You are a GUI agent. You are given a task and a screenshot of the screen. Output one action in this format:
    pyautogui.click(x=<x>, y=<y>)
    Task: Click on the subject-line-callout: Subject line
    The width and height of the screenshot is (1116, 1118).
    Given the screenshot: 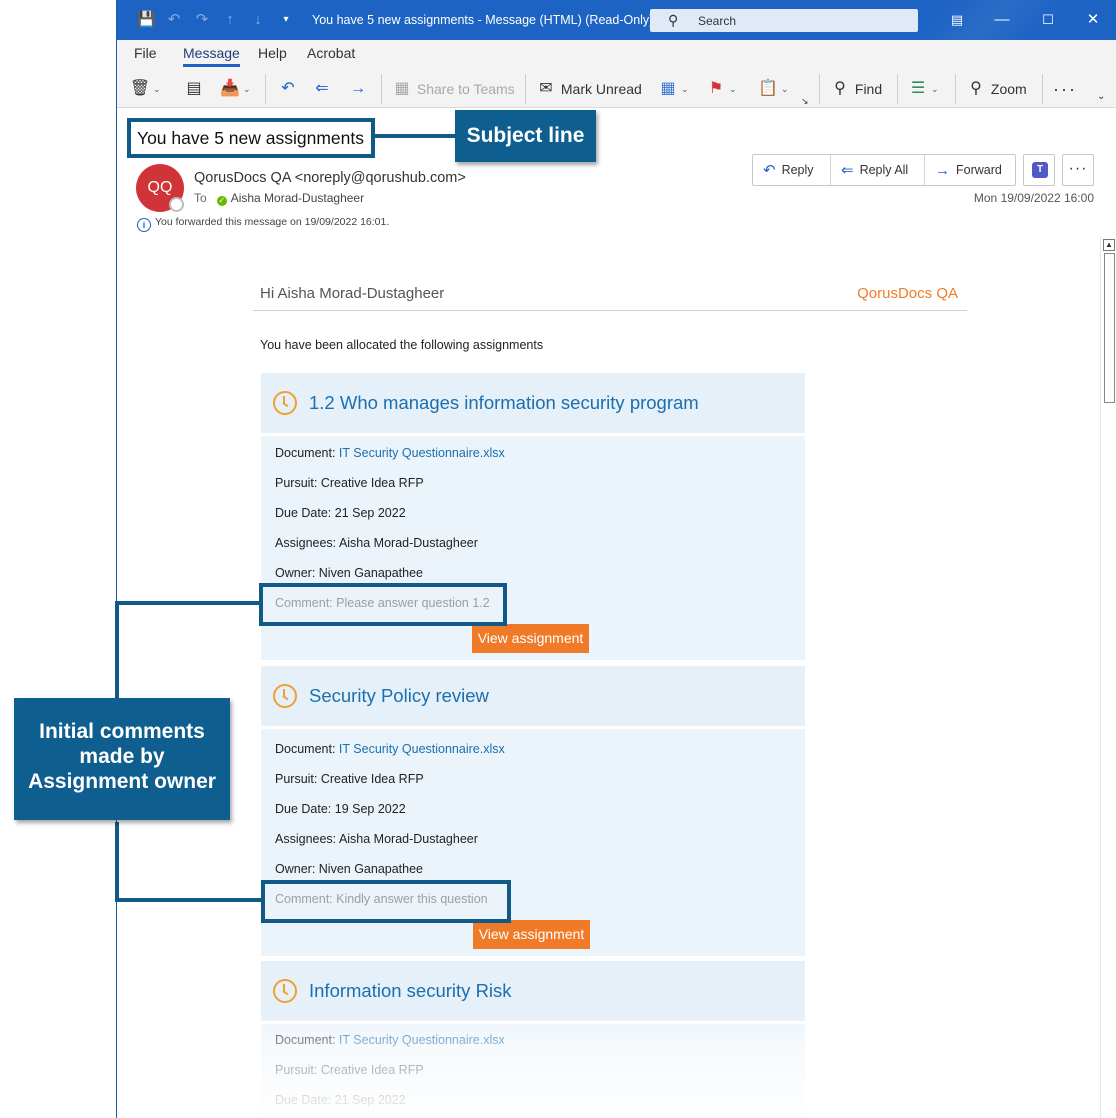 What is the action you would take?
    pyautogui.click(x=525, y=136)
    